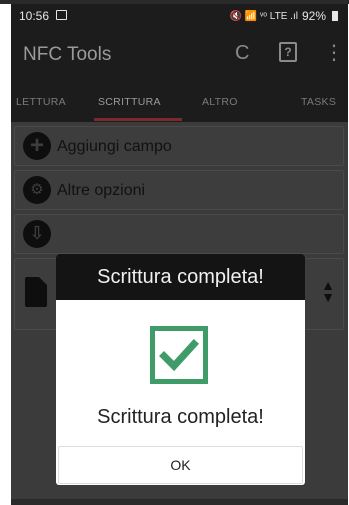  I want to click on status-time: 10:56, so click(34, 16).